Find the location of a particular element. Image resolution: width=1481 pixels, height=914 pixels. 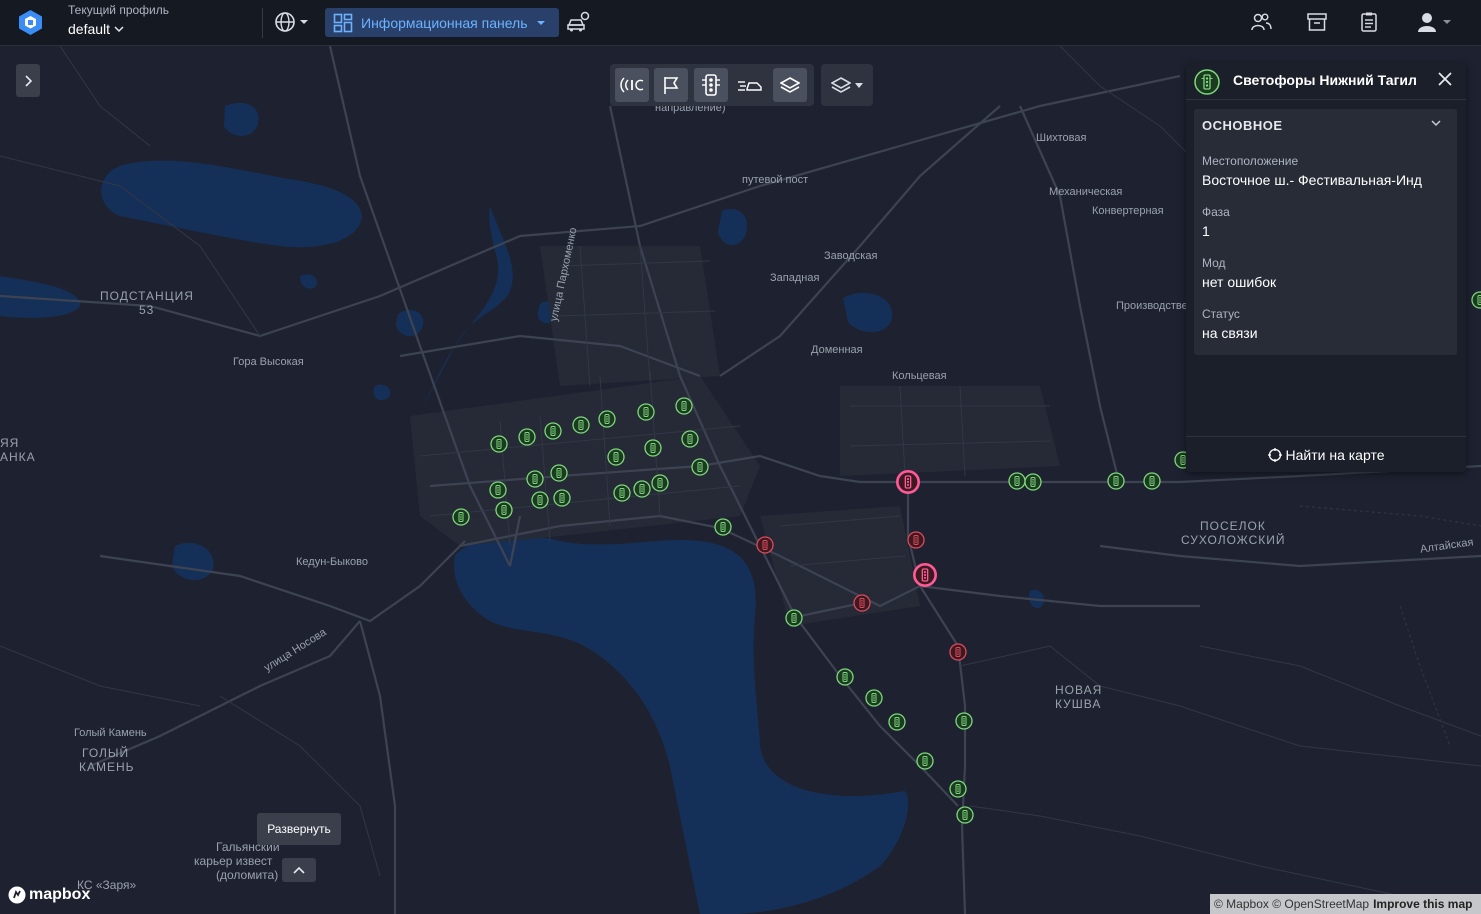

user-menu is located at coordinates (1434, 22).